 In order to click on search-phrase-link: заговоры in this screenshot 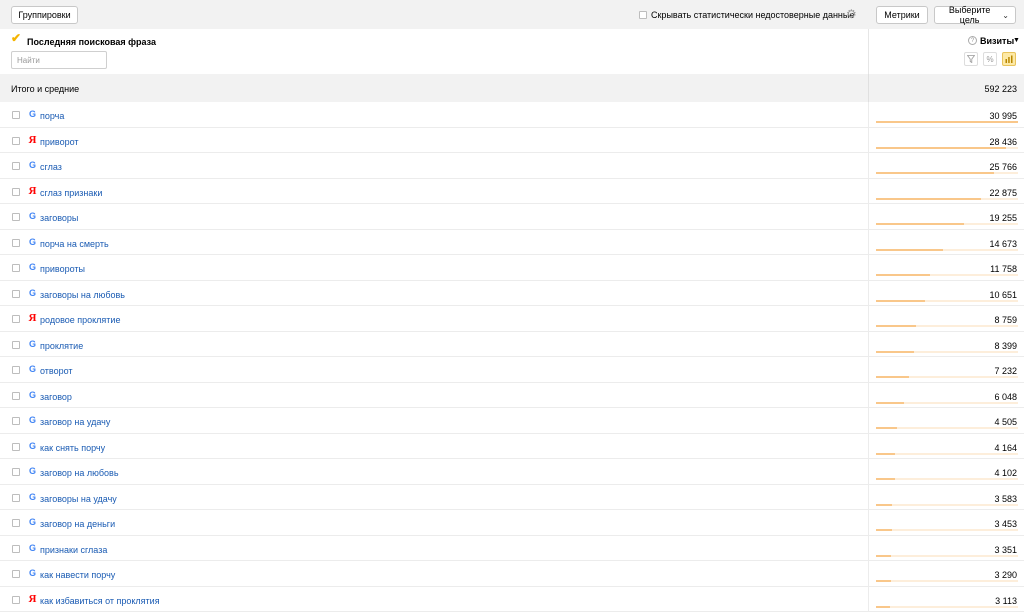, I will do `click(59, 218)`.